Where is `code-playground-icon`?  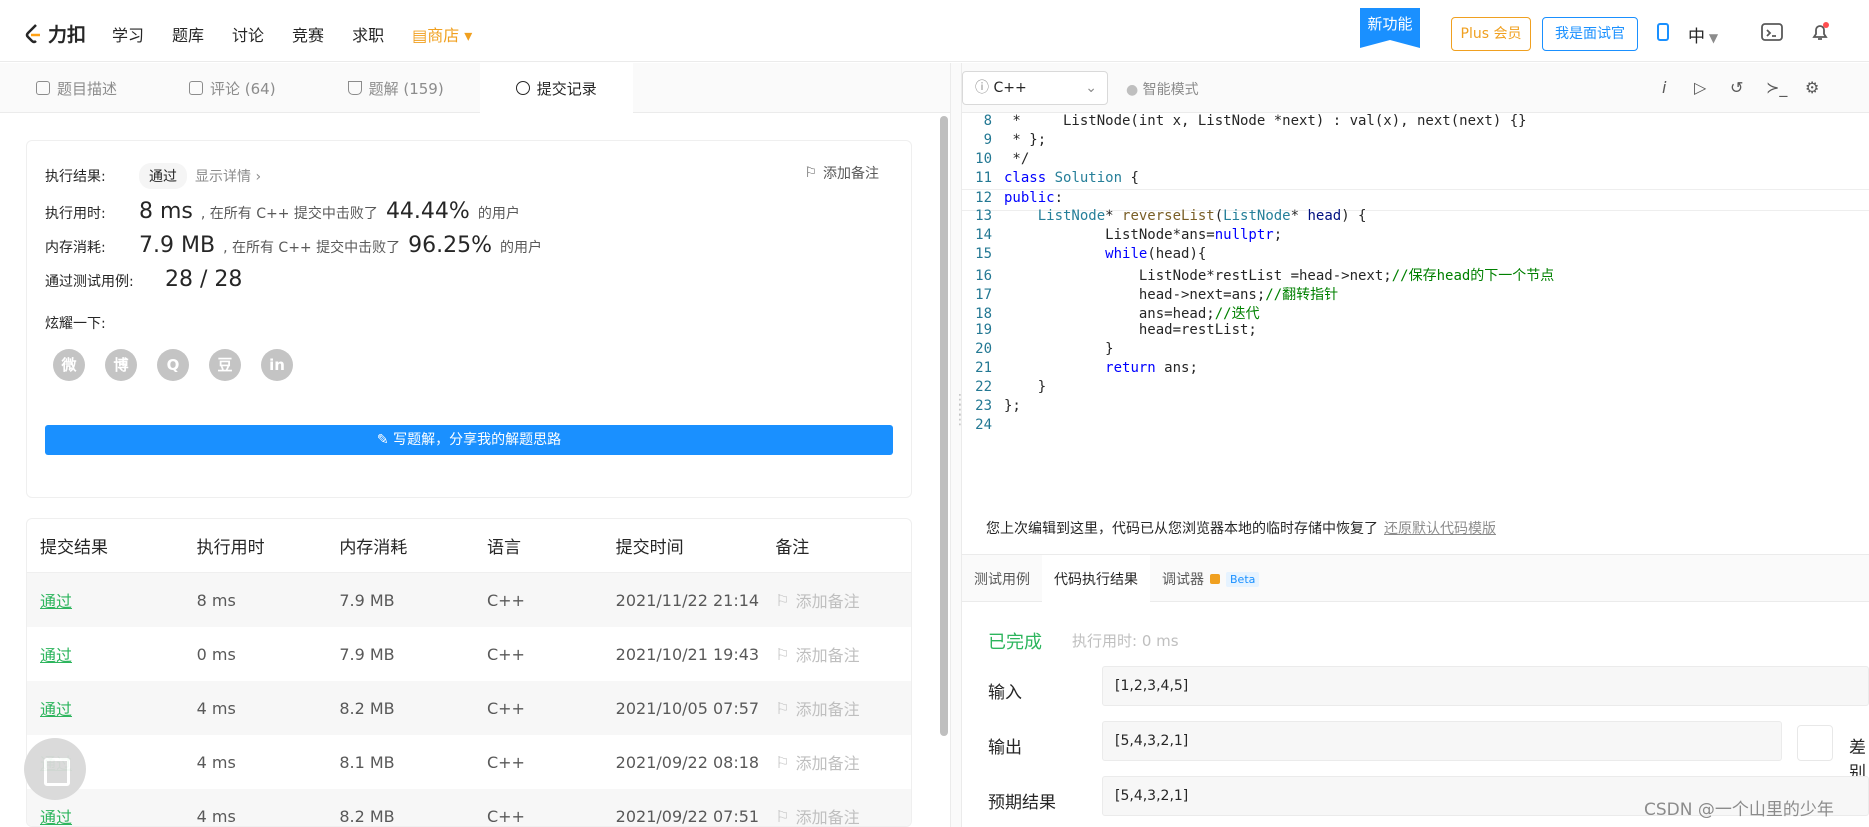 code-playground-icon is located at coordinates (1772, 32).